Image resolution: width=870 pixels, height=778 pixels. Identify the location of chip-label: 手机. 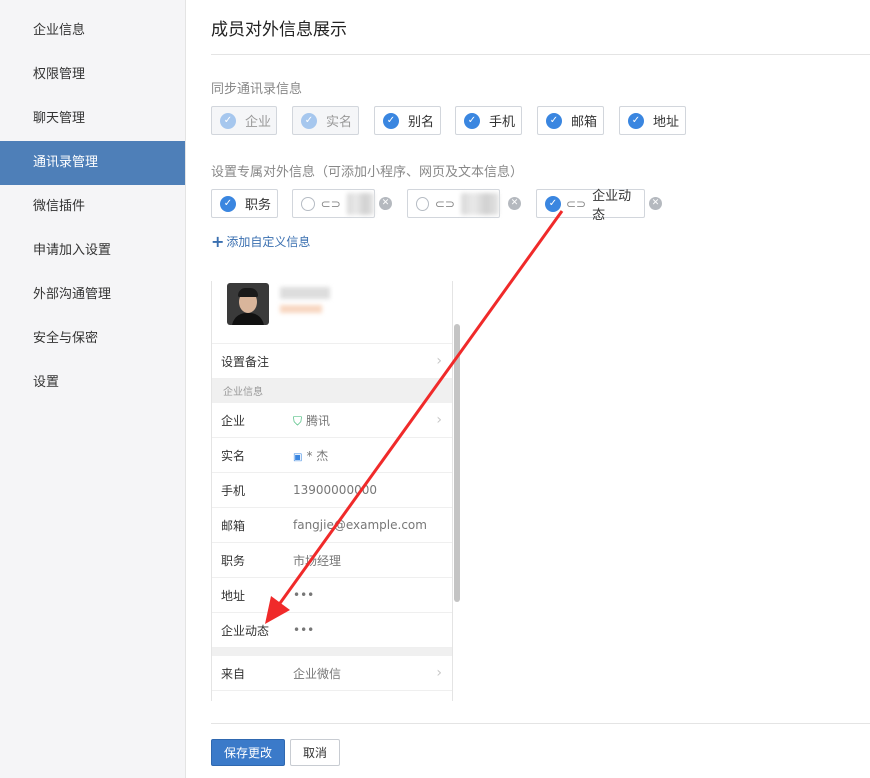
(502, 122).